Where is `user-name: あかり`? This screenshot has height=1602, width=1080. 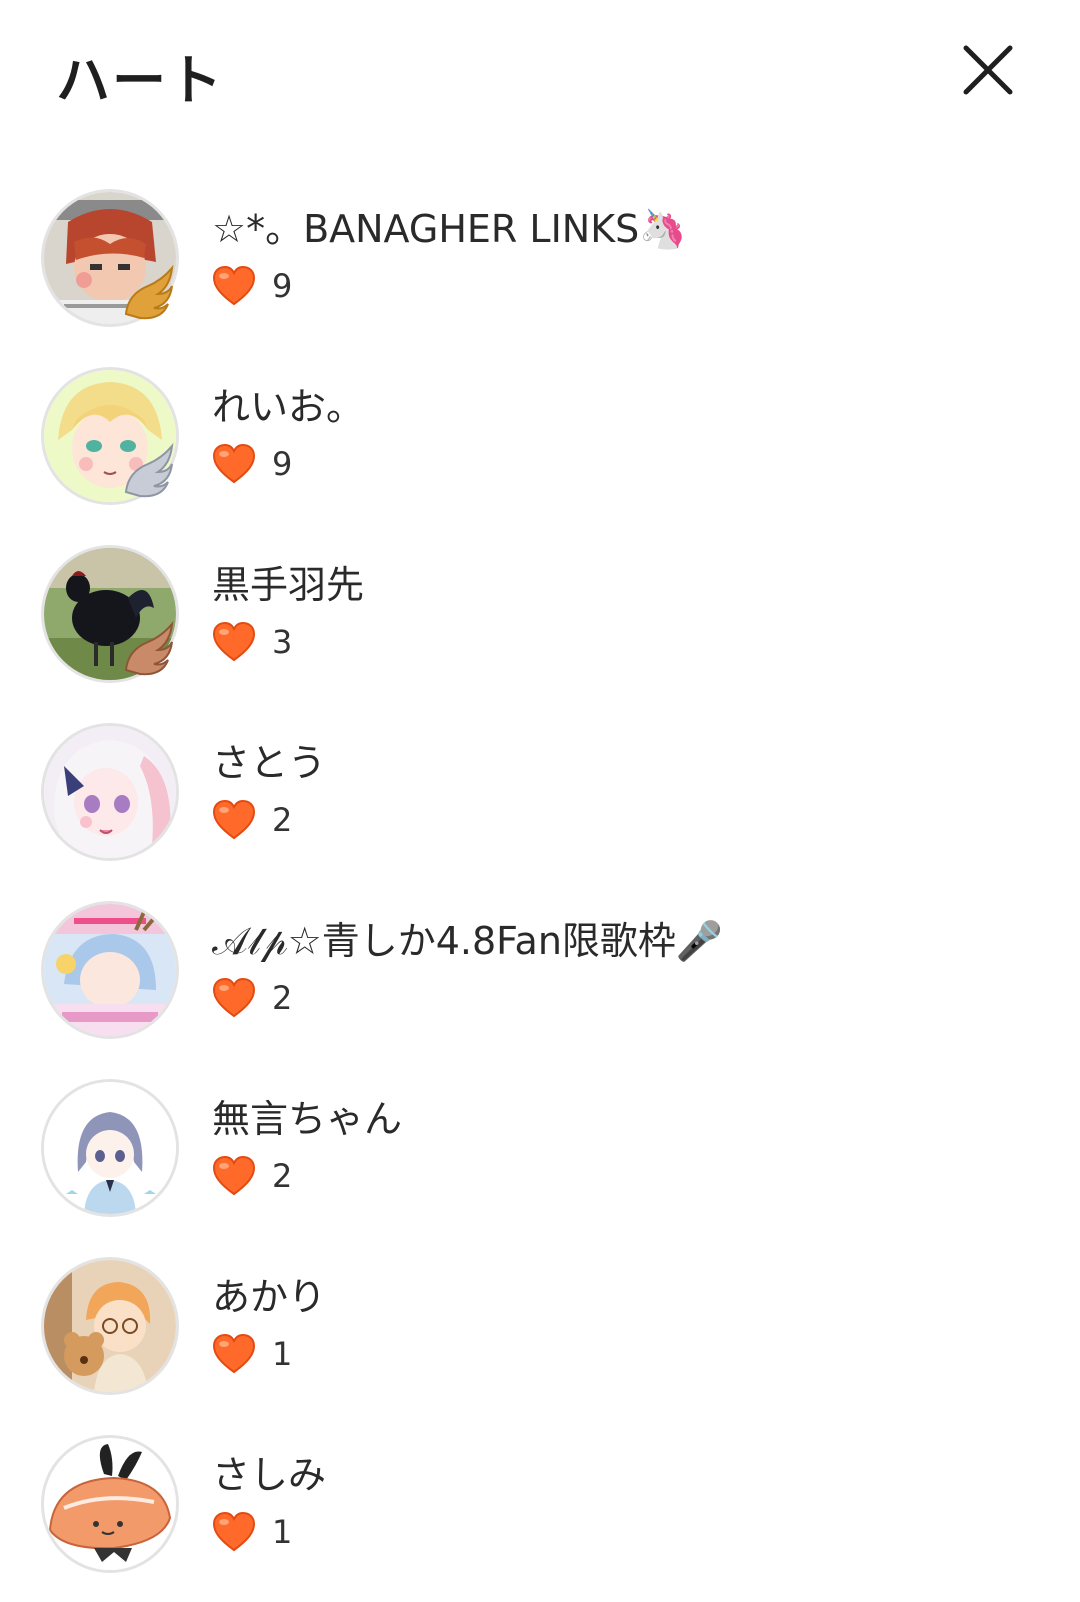 user-name: あかり is located at coordinates (269, 1297).